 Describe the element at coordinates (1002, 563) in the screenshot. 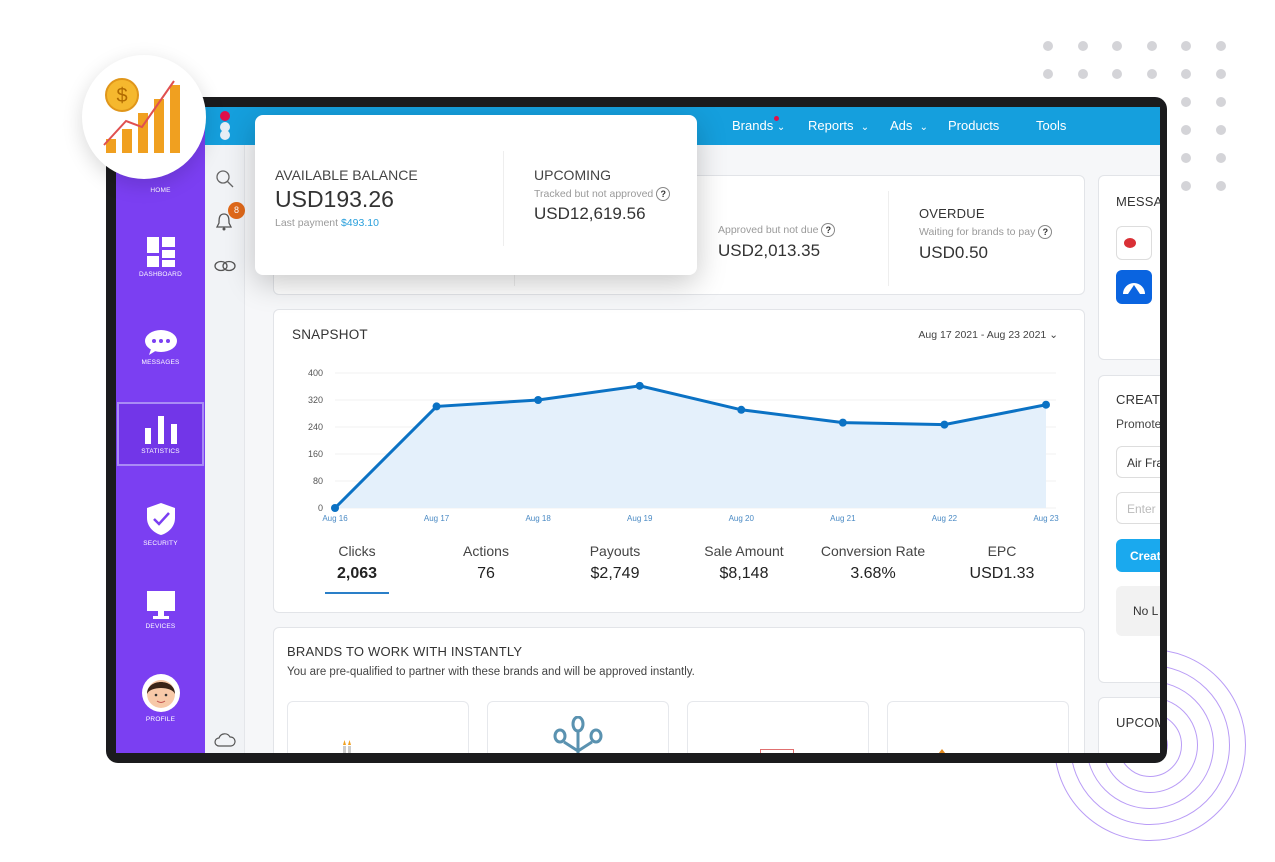

I see `metric-epc: EPC USD1.33` at that location.